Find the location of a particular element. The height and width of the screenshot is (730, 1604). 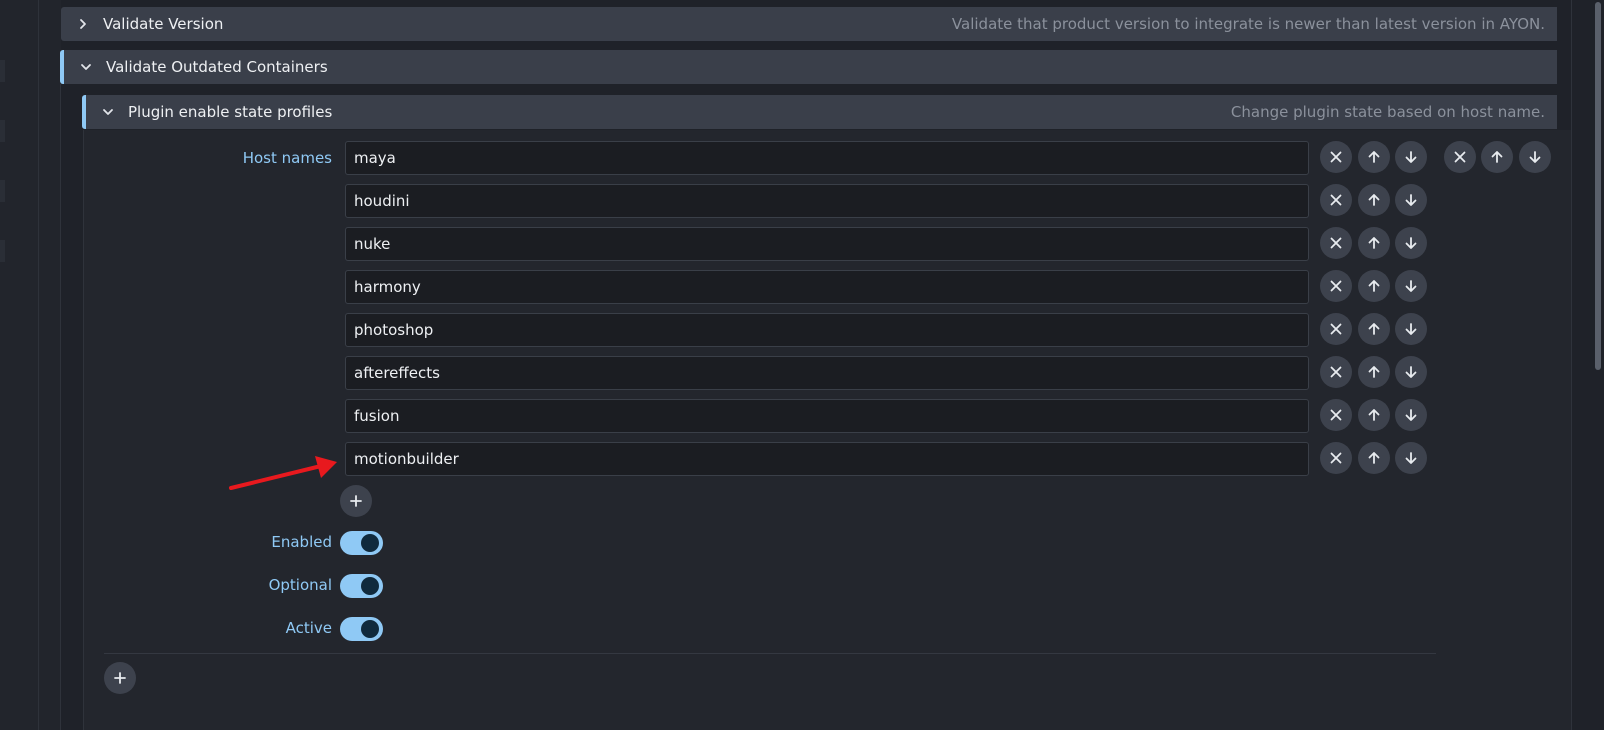

enabled-toggle is located at coordinates (361, 543).